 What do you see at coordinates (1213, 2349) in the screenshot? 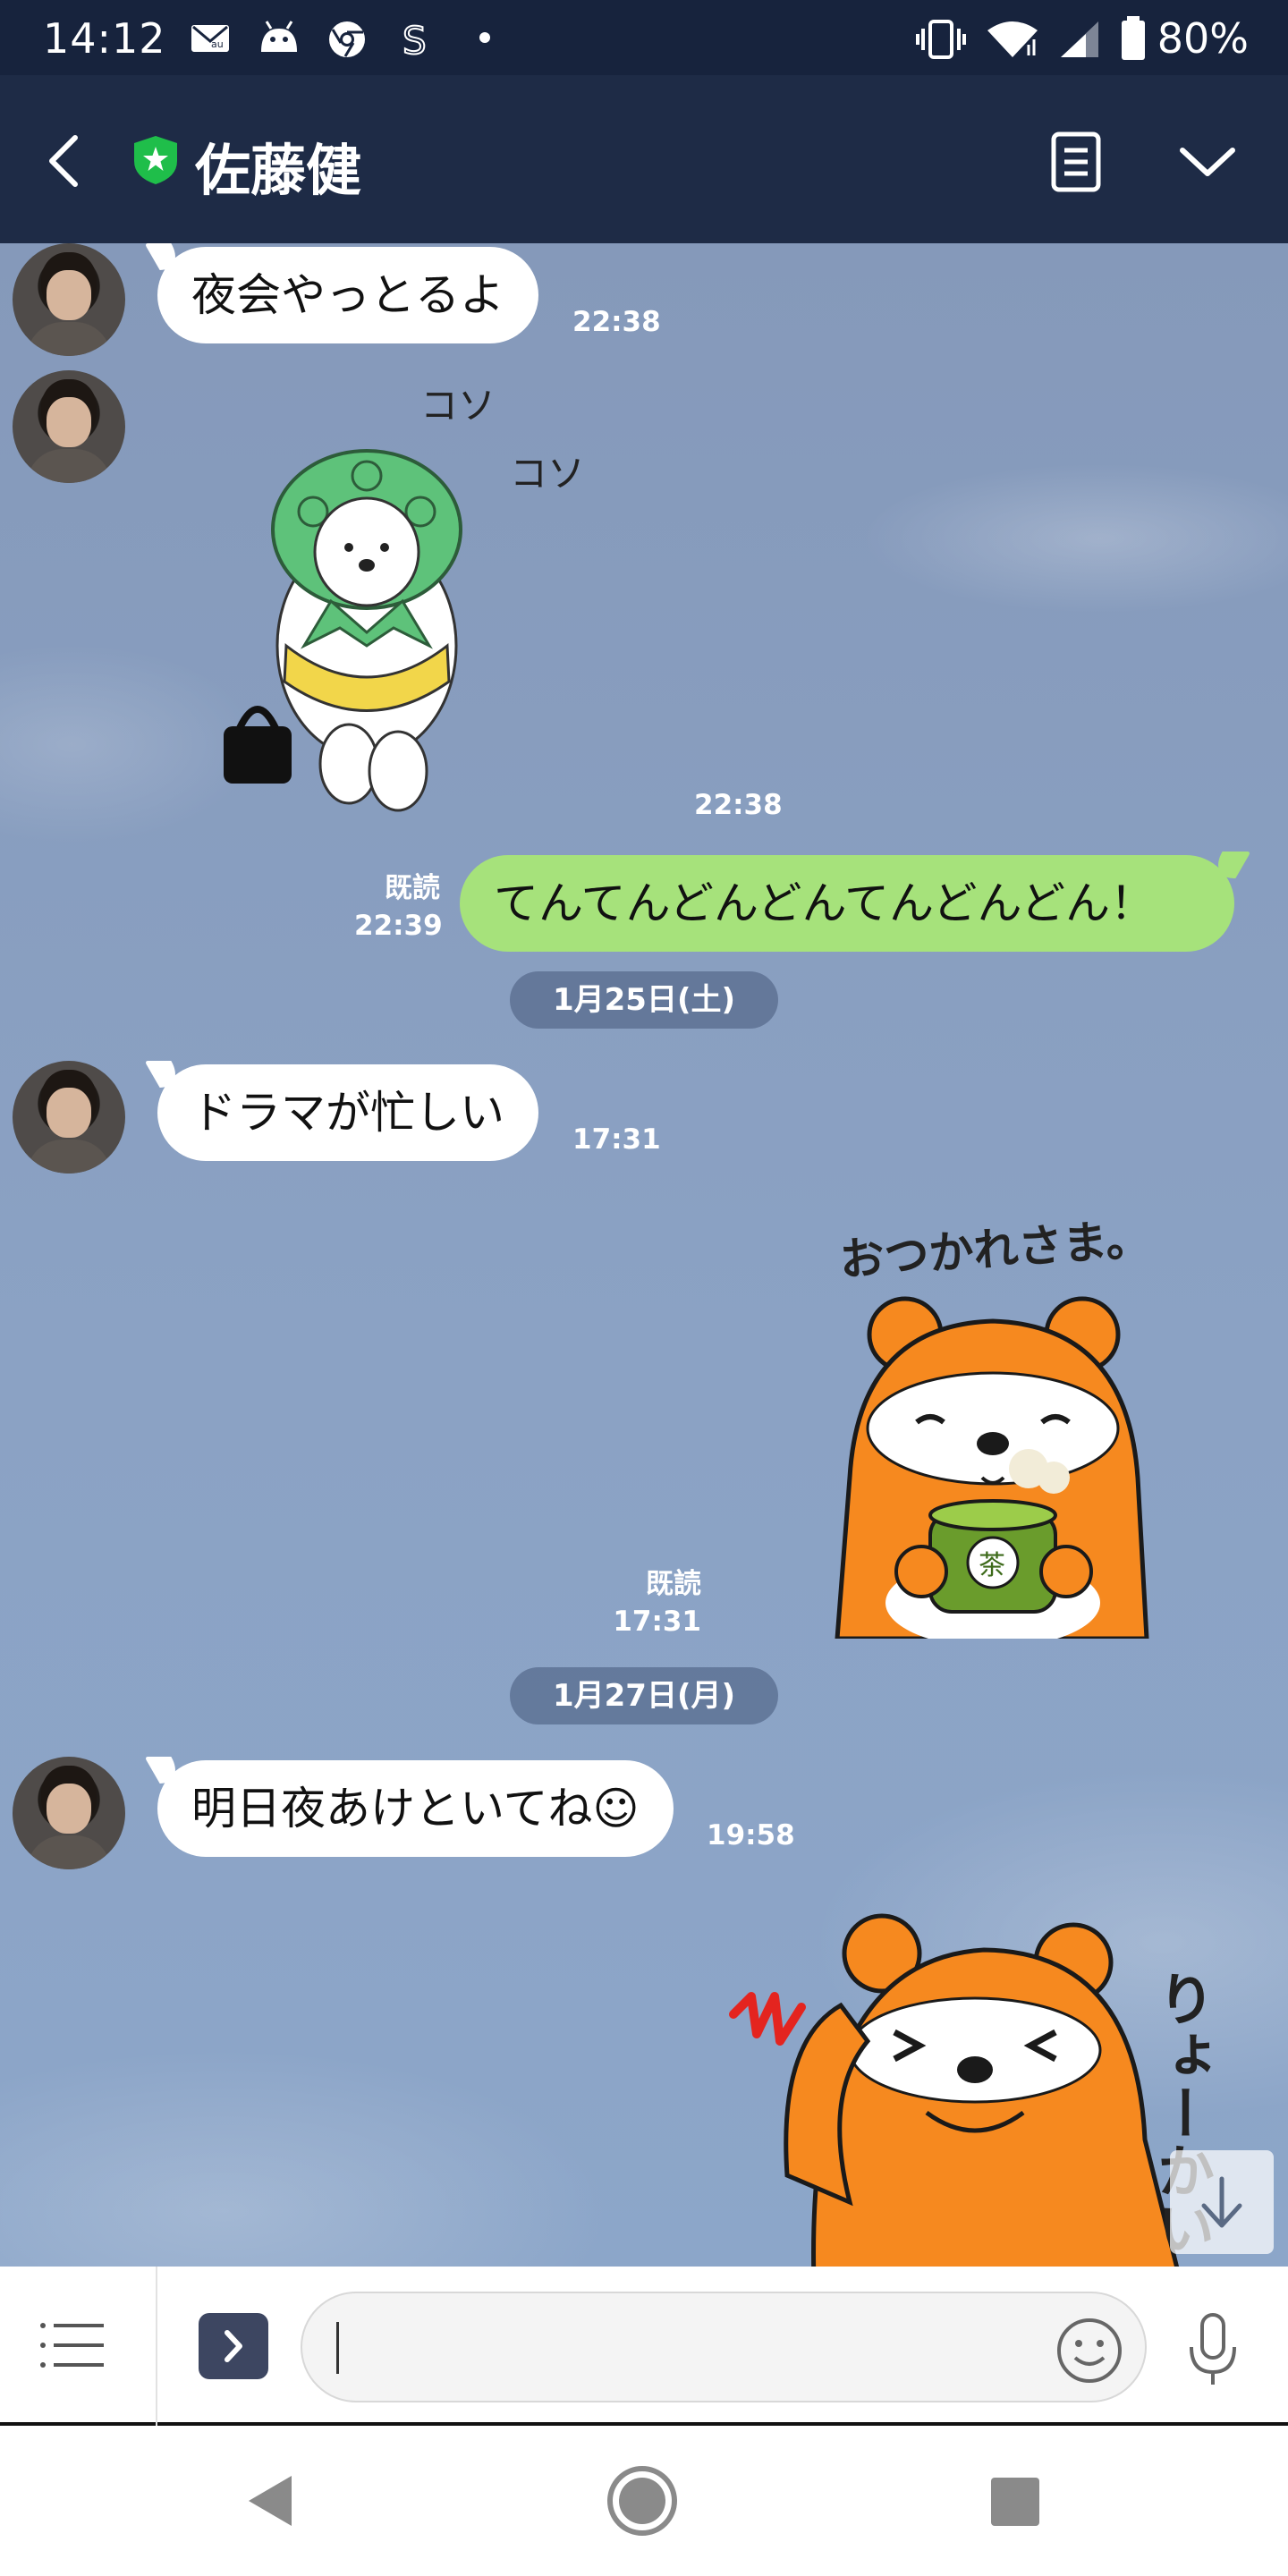
I see `microphone-icon` at bounding box center [1213, 2349].